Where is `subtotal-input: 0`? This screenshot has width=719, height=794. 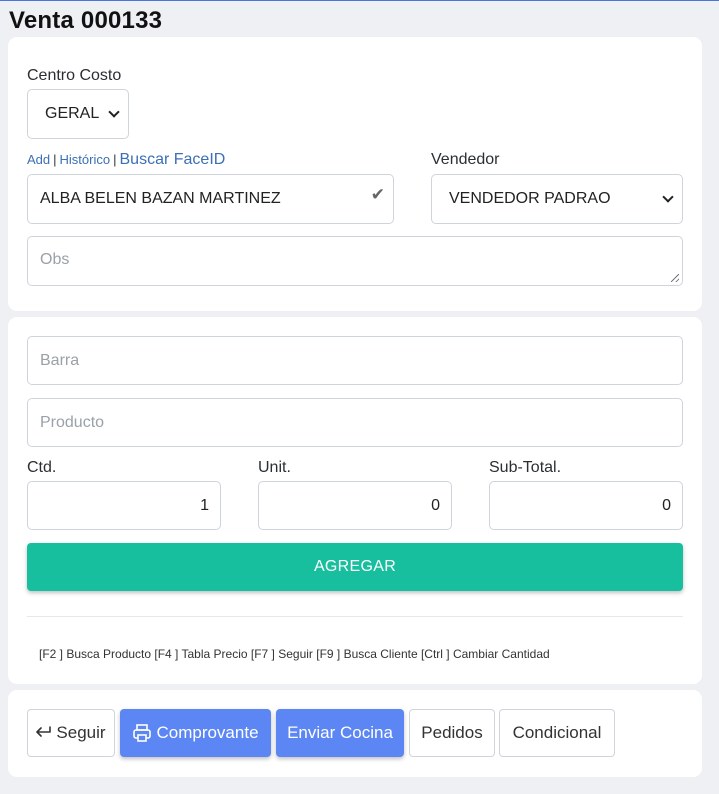
subtotal-input: 0 is located at coordinates (586, 505).